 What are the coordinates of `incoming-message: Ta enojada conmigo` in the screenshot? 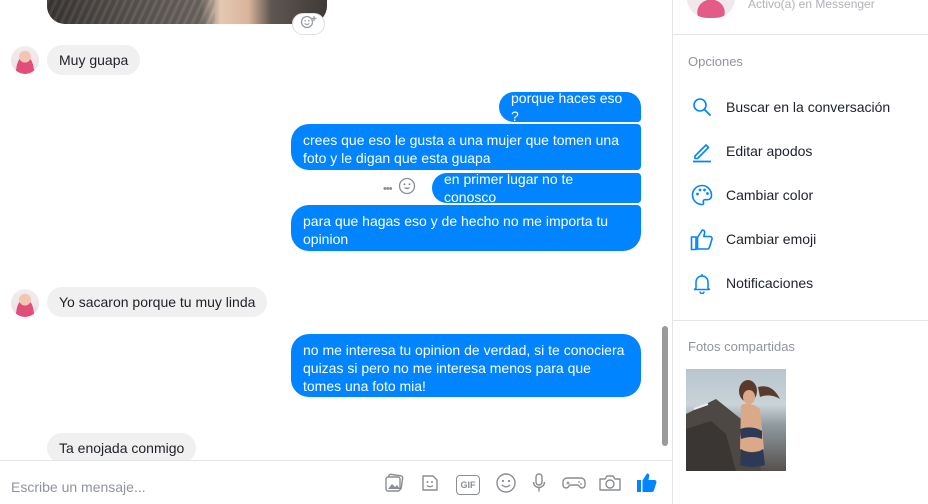 It's located at (122, 446).